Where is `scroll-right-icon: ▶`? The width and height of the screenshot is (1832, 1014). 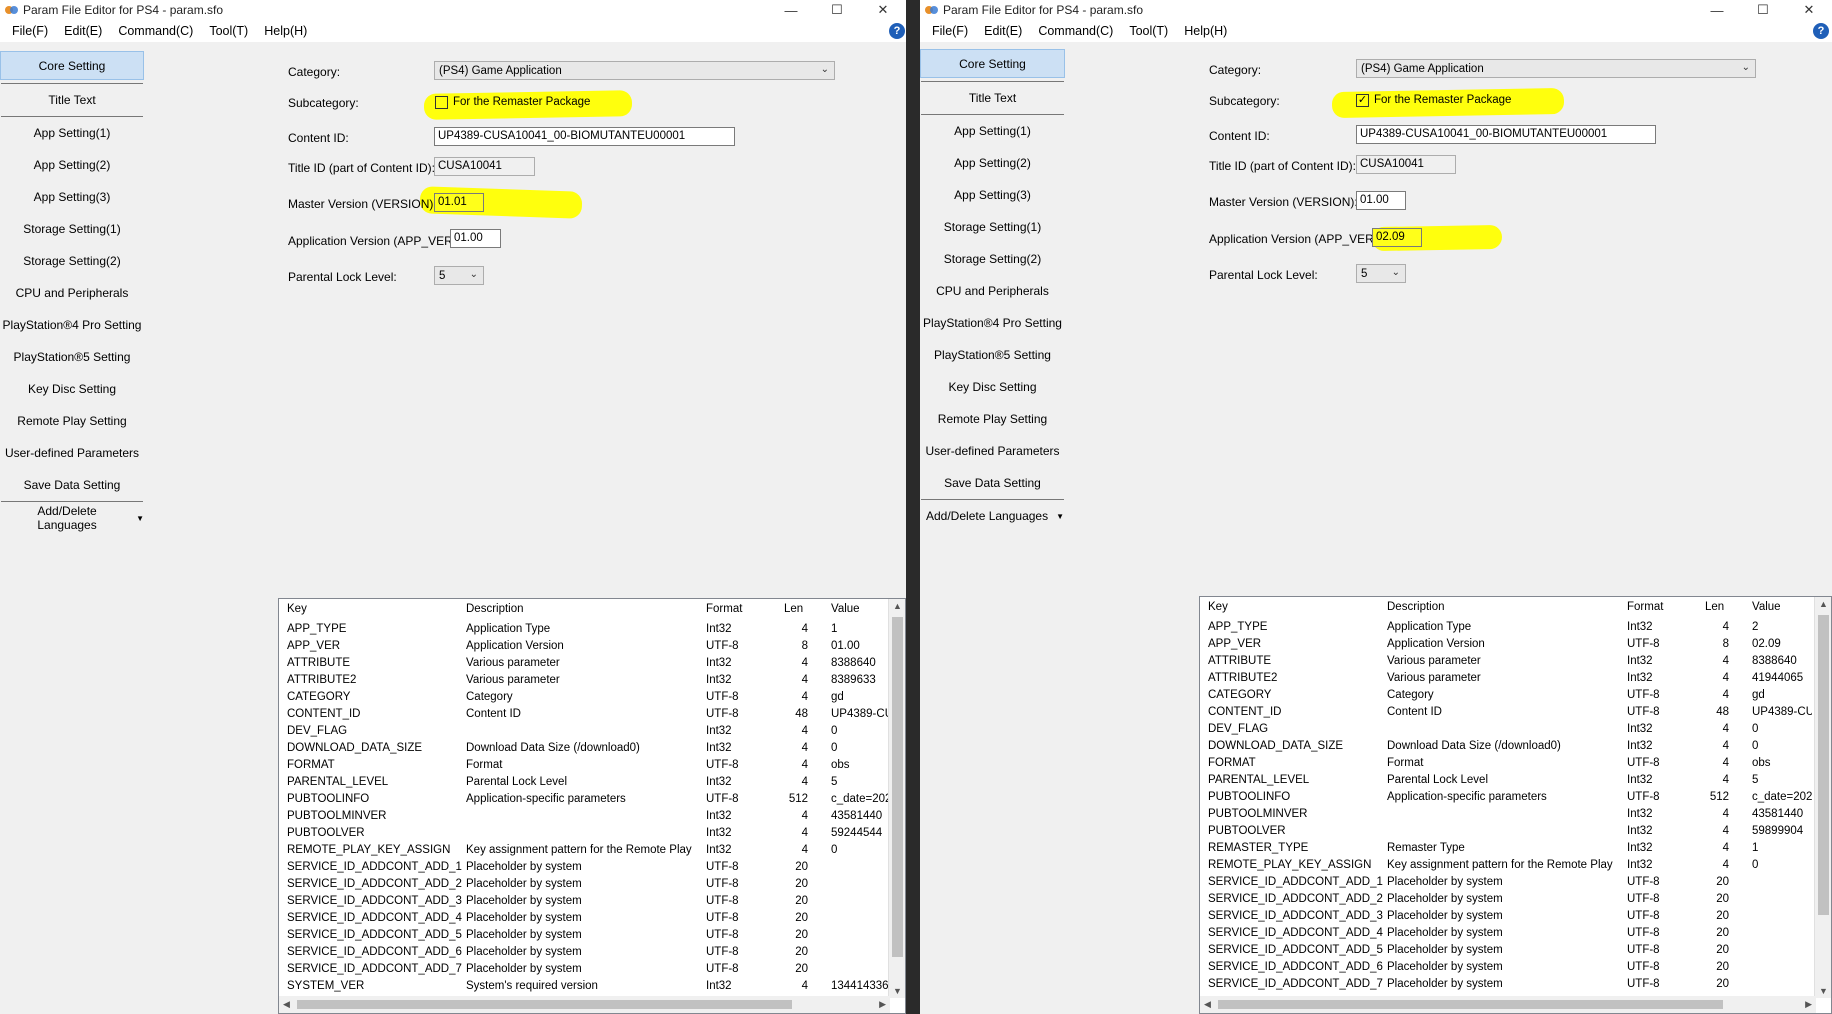 scroll-right-icon: ▶ is located at coordinates (1808, 1004).